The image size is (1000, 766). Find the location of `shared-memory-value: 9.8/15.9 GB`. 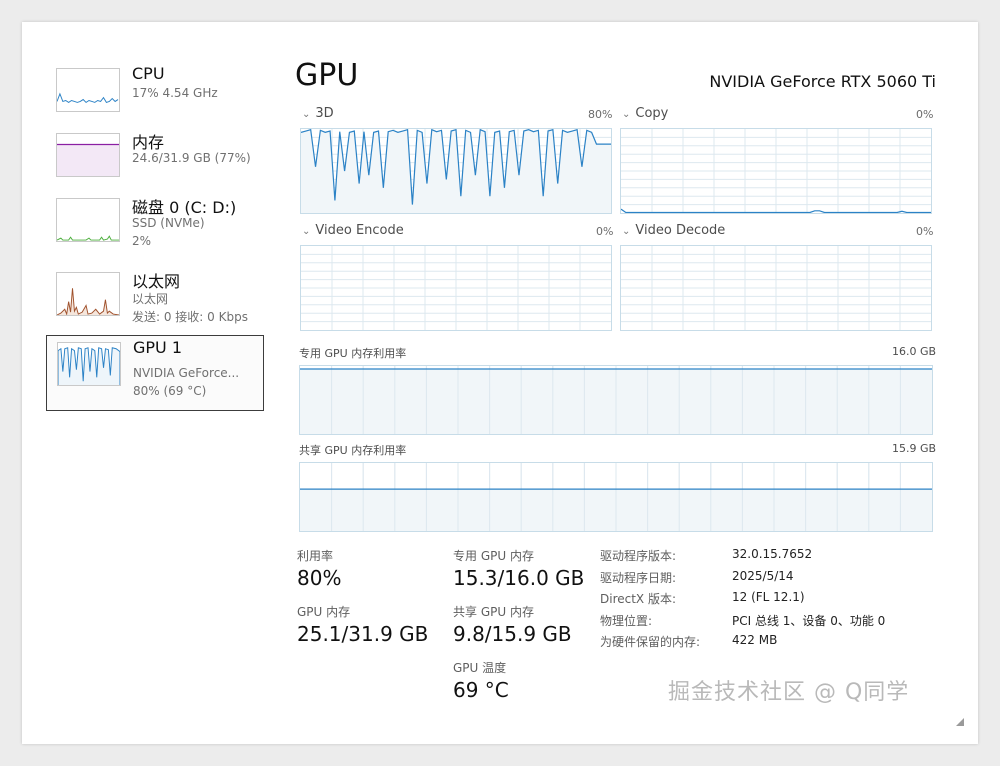

shared-memory-value: 9.8/15.9 GB is located at coordinates (512, 634).